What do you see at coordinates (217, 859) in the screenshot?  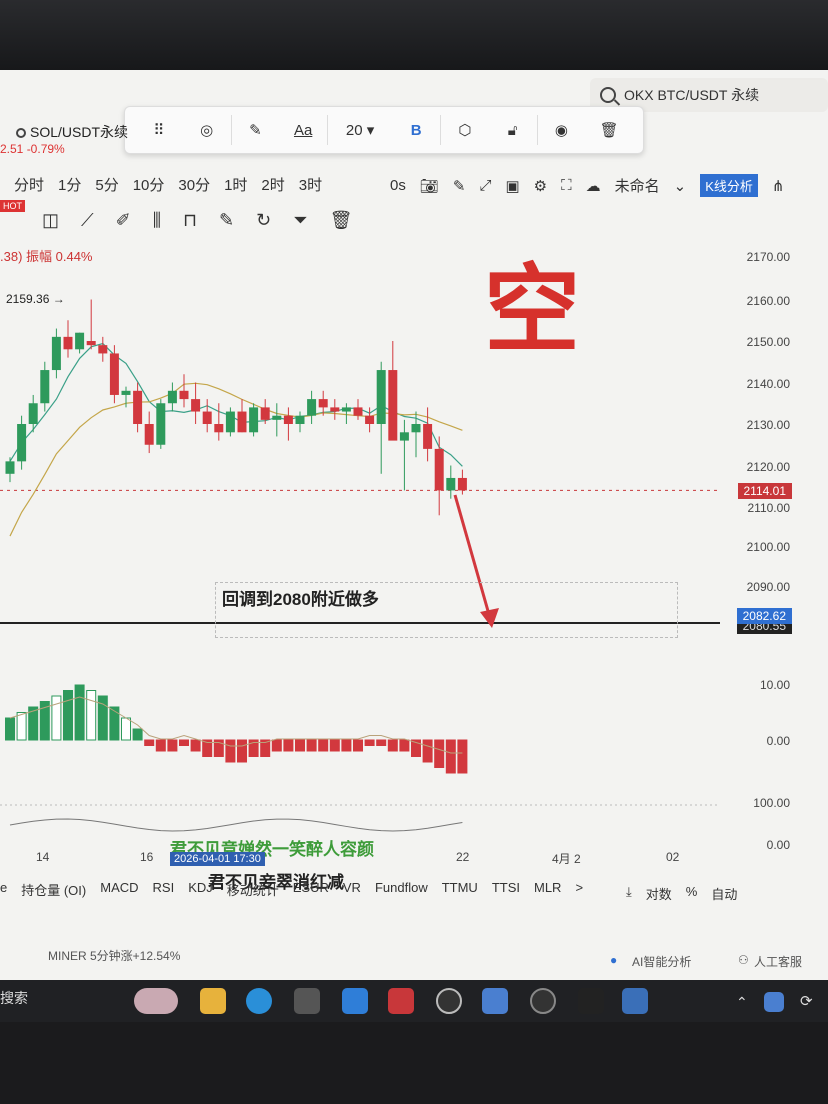 I see `crosshair-date: 2026-04-01 17:30` at bounding box center [217, 859].